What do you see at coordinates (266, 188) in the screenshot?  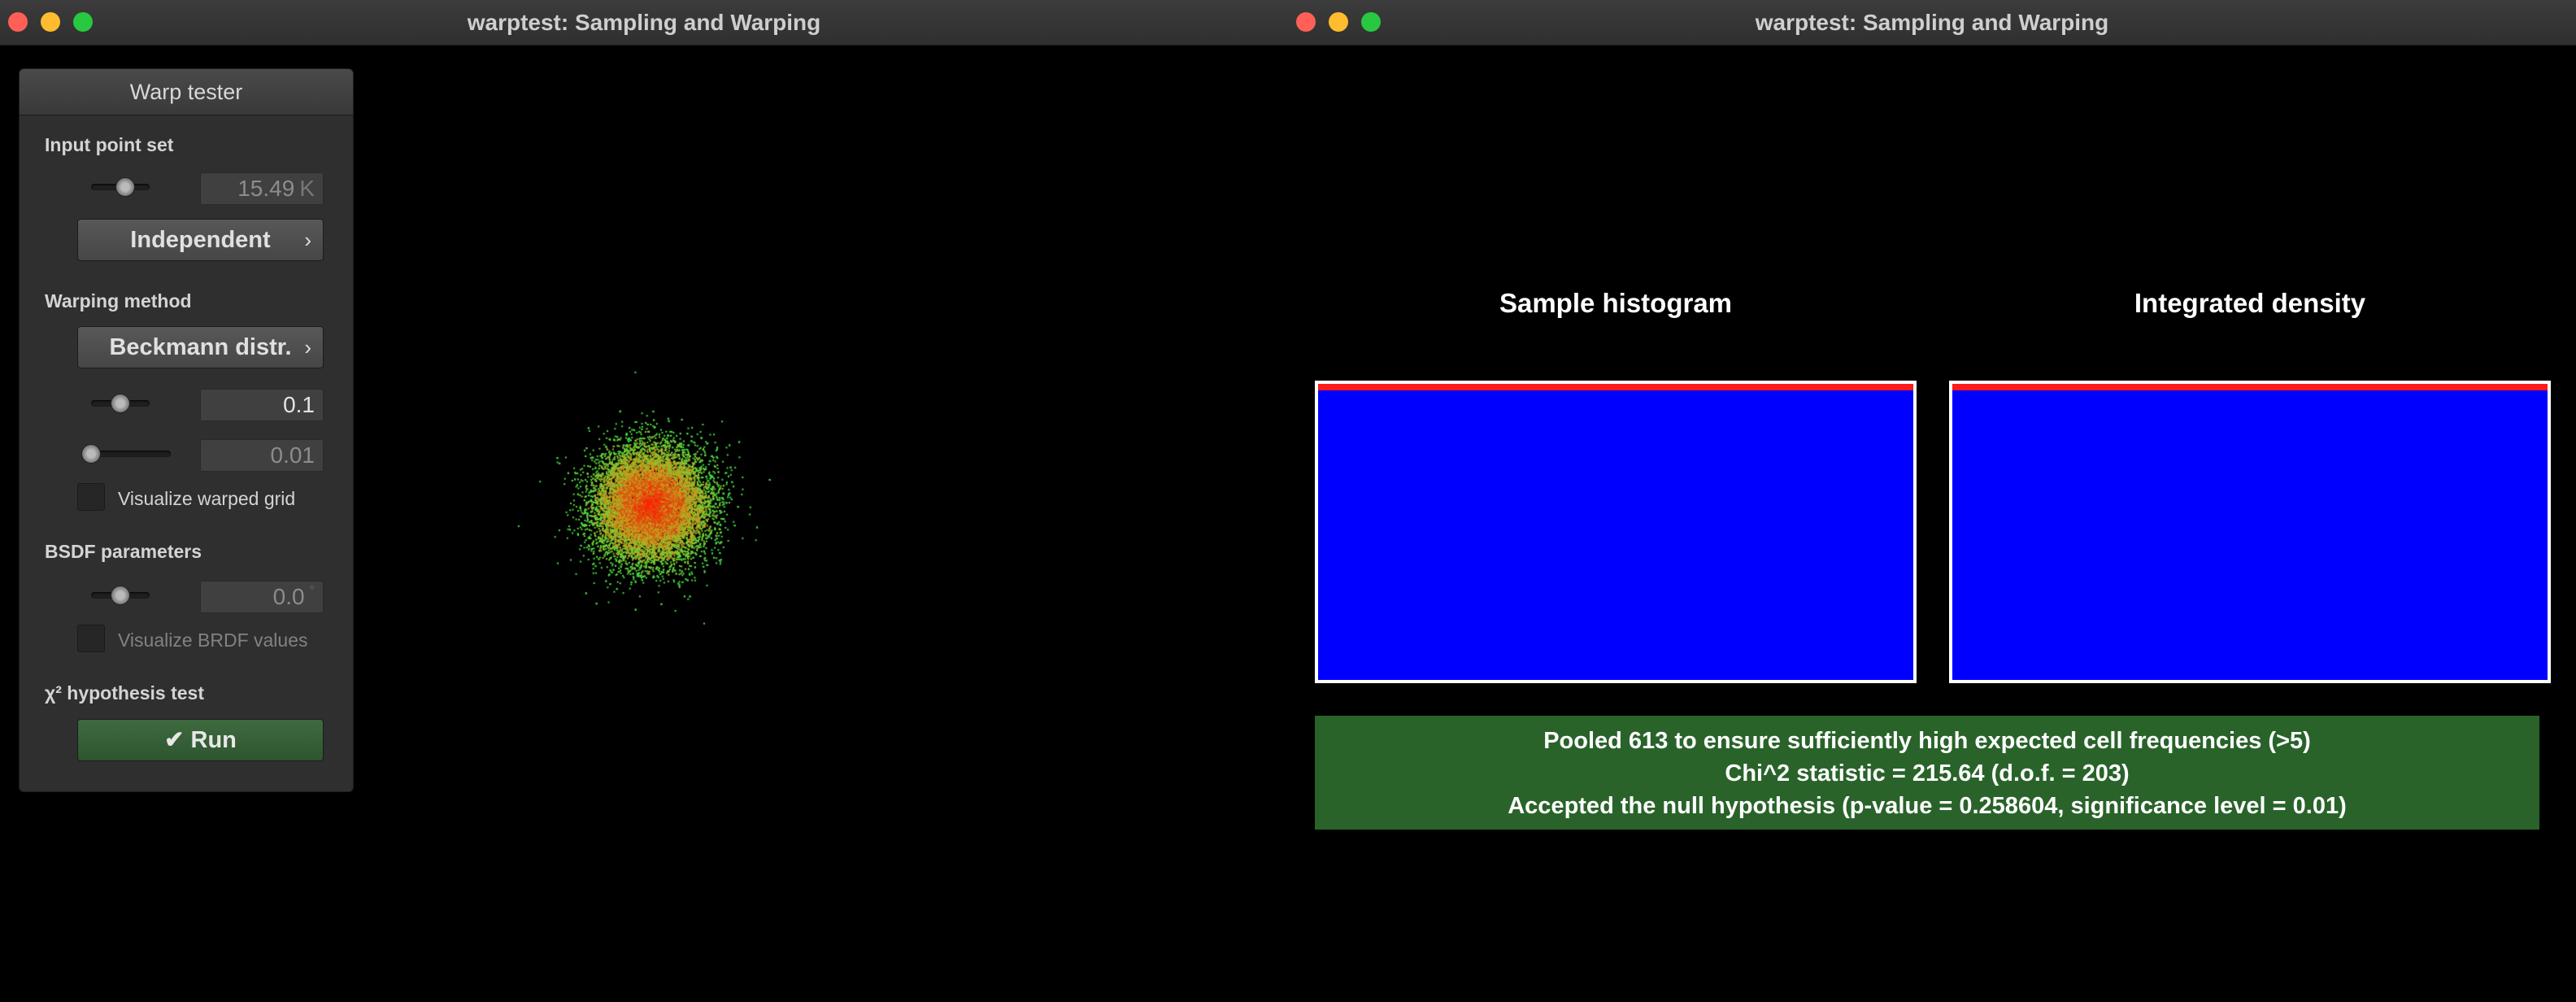 I see `point-count-value: 15.49` at bounding box center [266, 188].